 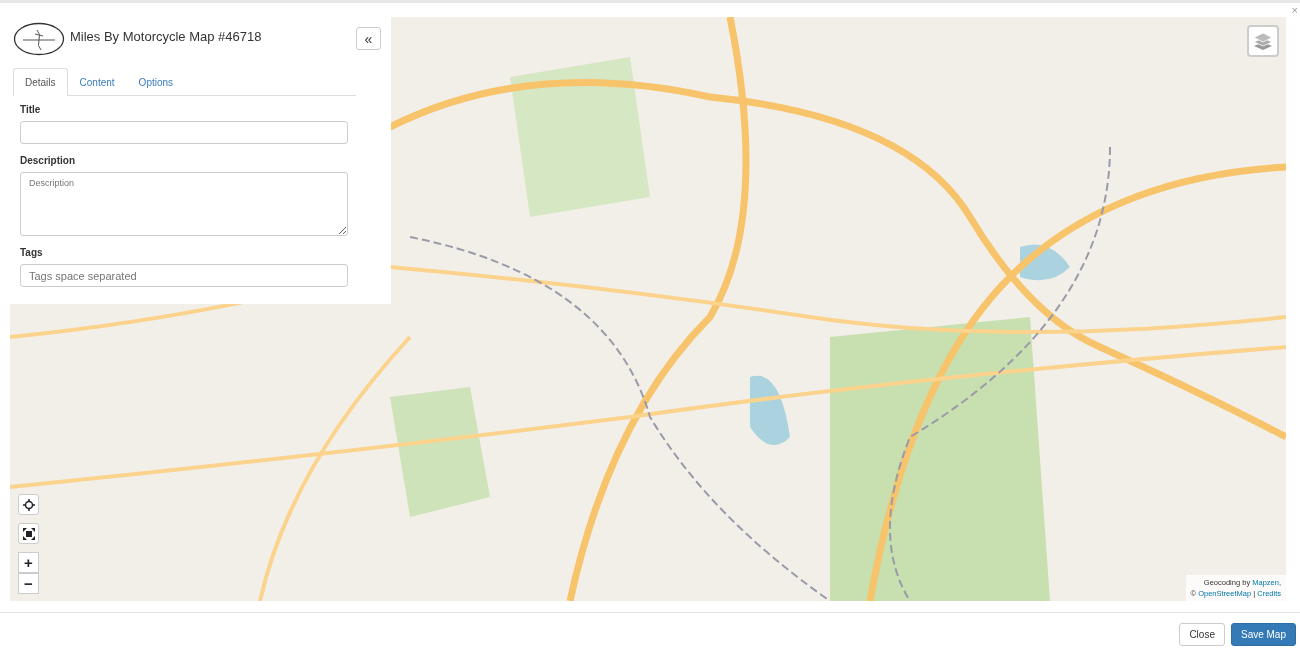 I want to click on tab: Content, so click(x=97, y=82).